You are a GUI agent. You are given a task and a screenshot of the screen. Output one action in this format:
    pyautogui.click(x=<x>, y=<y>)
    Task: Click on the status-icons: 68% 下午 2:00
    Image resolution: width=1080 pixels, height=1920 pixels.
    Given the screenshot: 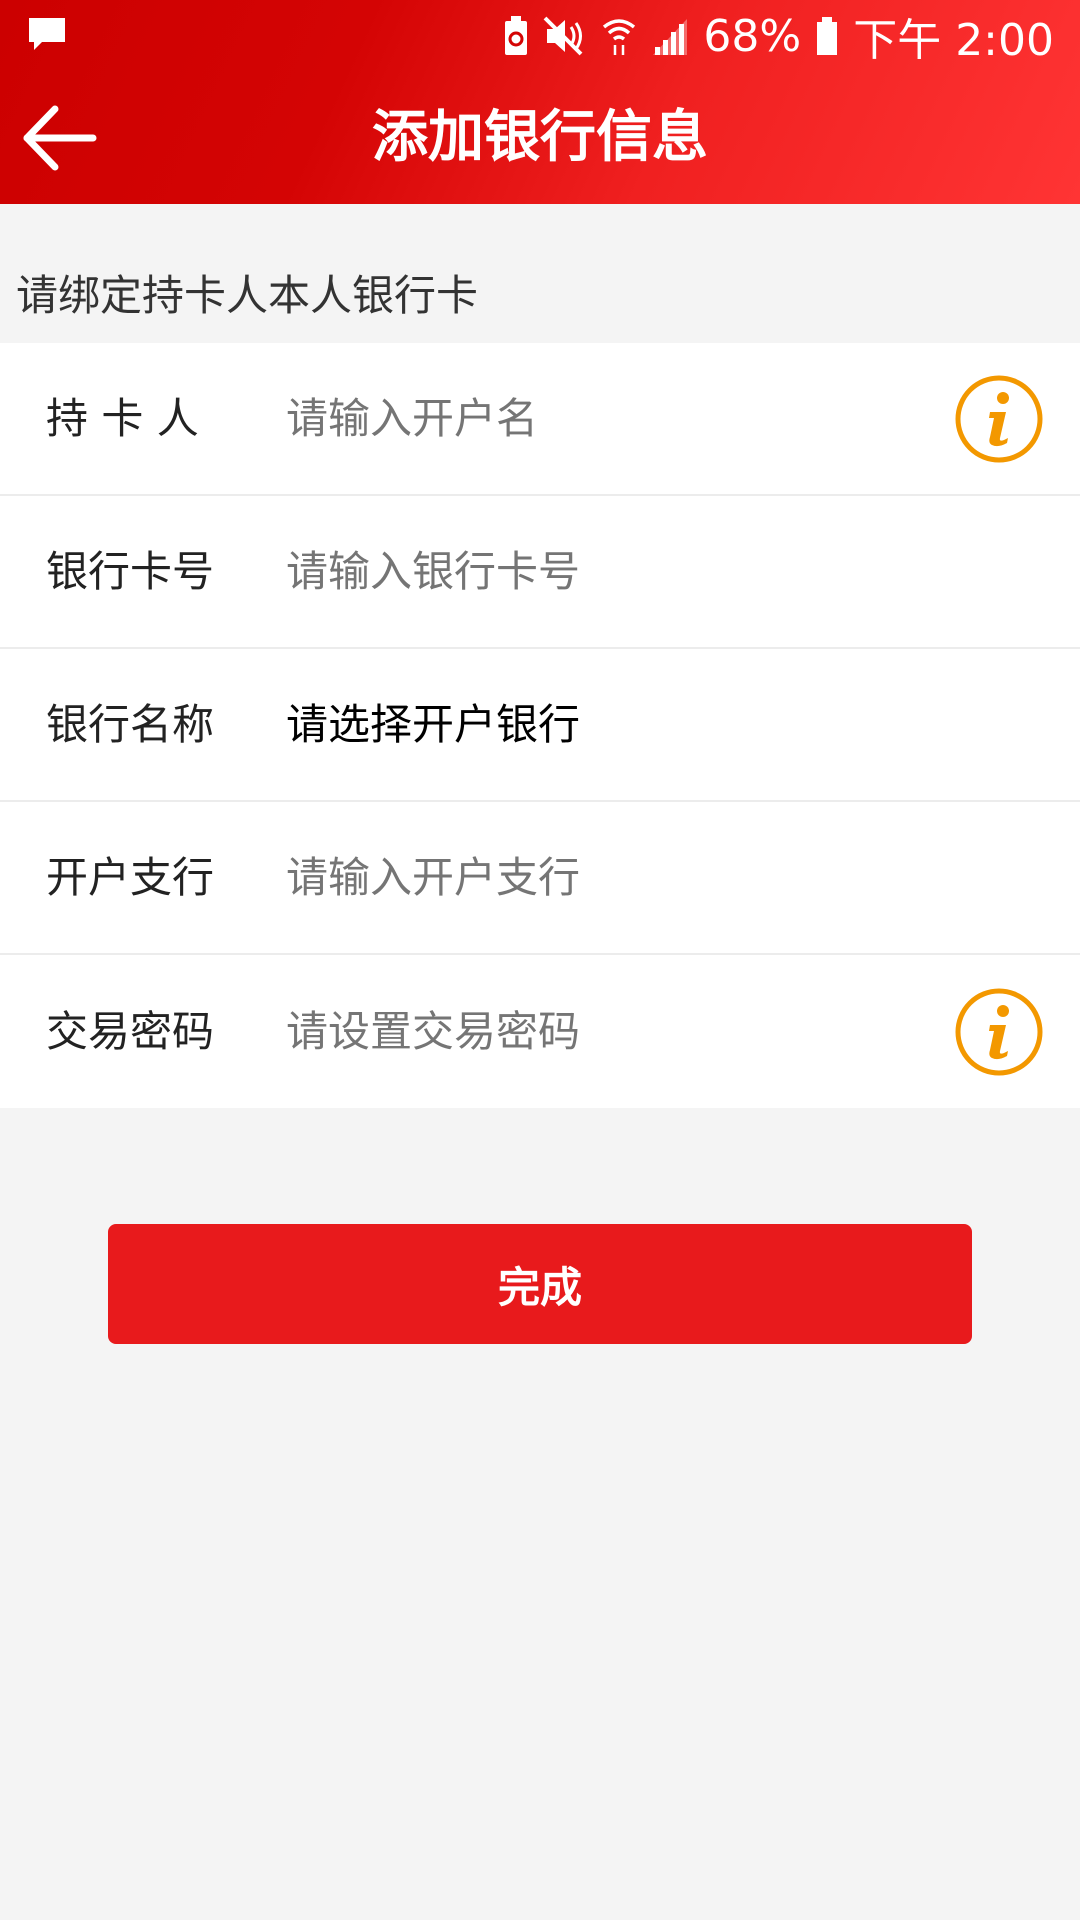 What is the action you would take?
    pyautogui.click(x=778, y=37)
    